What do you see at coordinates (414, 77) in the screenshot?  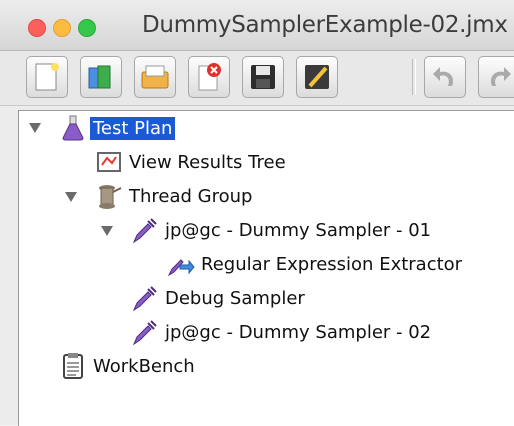 I see `toolbar-separator` at bounding box center [414, 77].